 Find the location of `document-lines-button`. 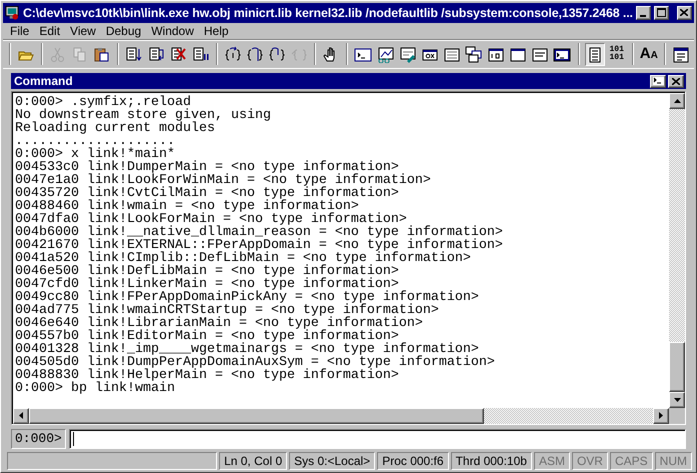

document-lines-button is located at coordinates (594, 54).